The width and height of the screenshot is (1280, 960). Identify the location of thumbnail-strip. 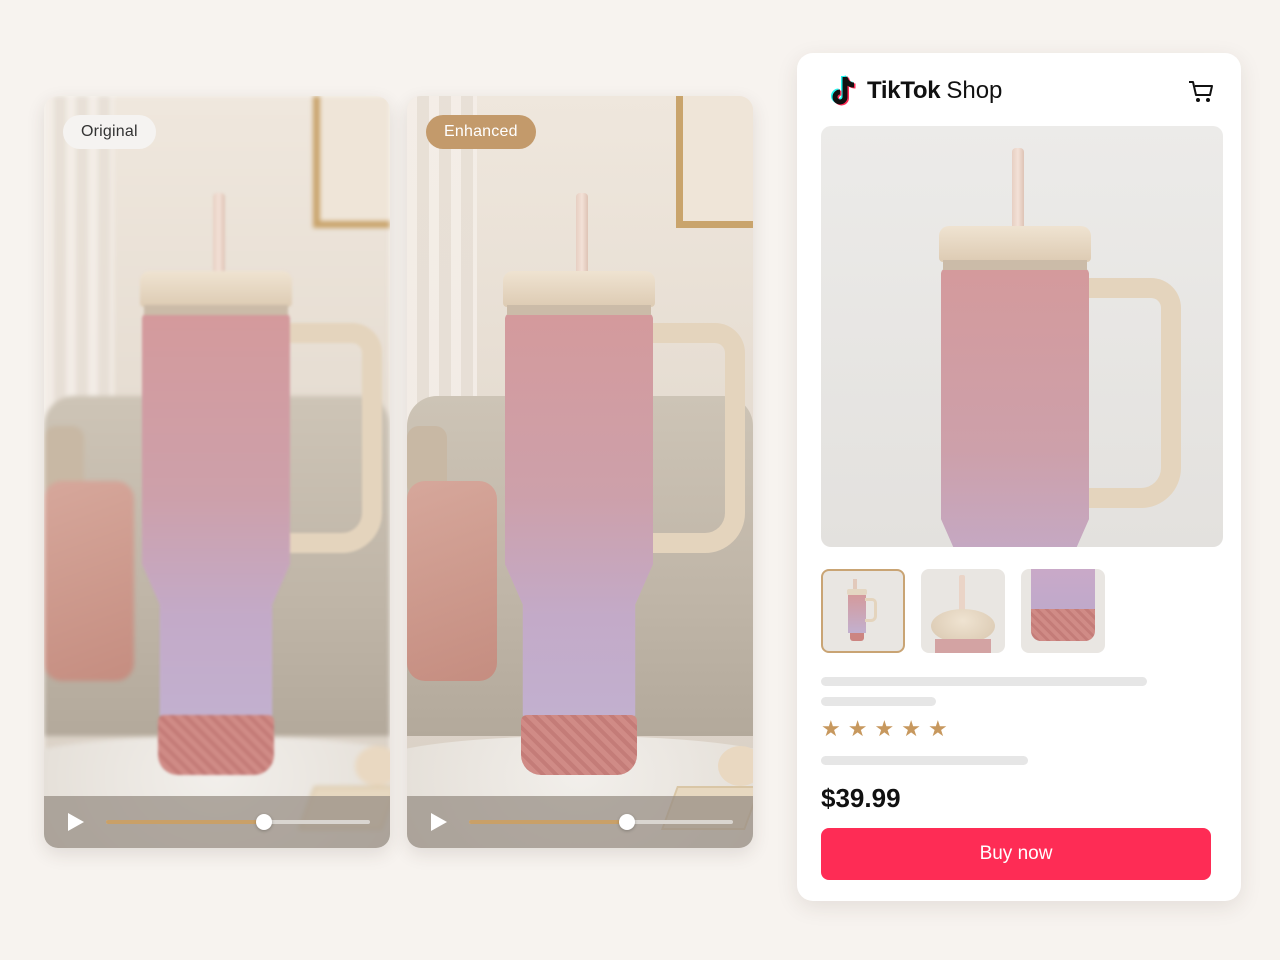
(963, 611).